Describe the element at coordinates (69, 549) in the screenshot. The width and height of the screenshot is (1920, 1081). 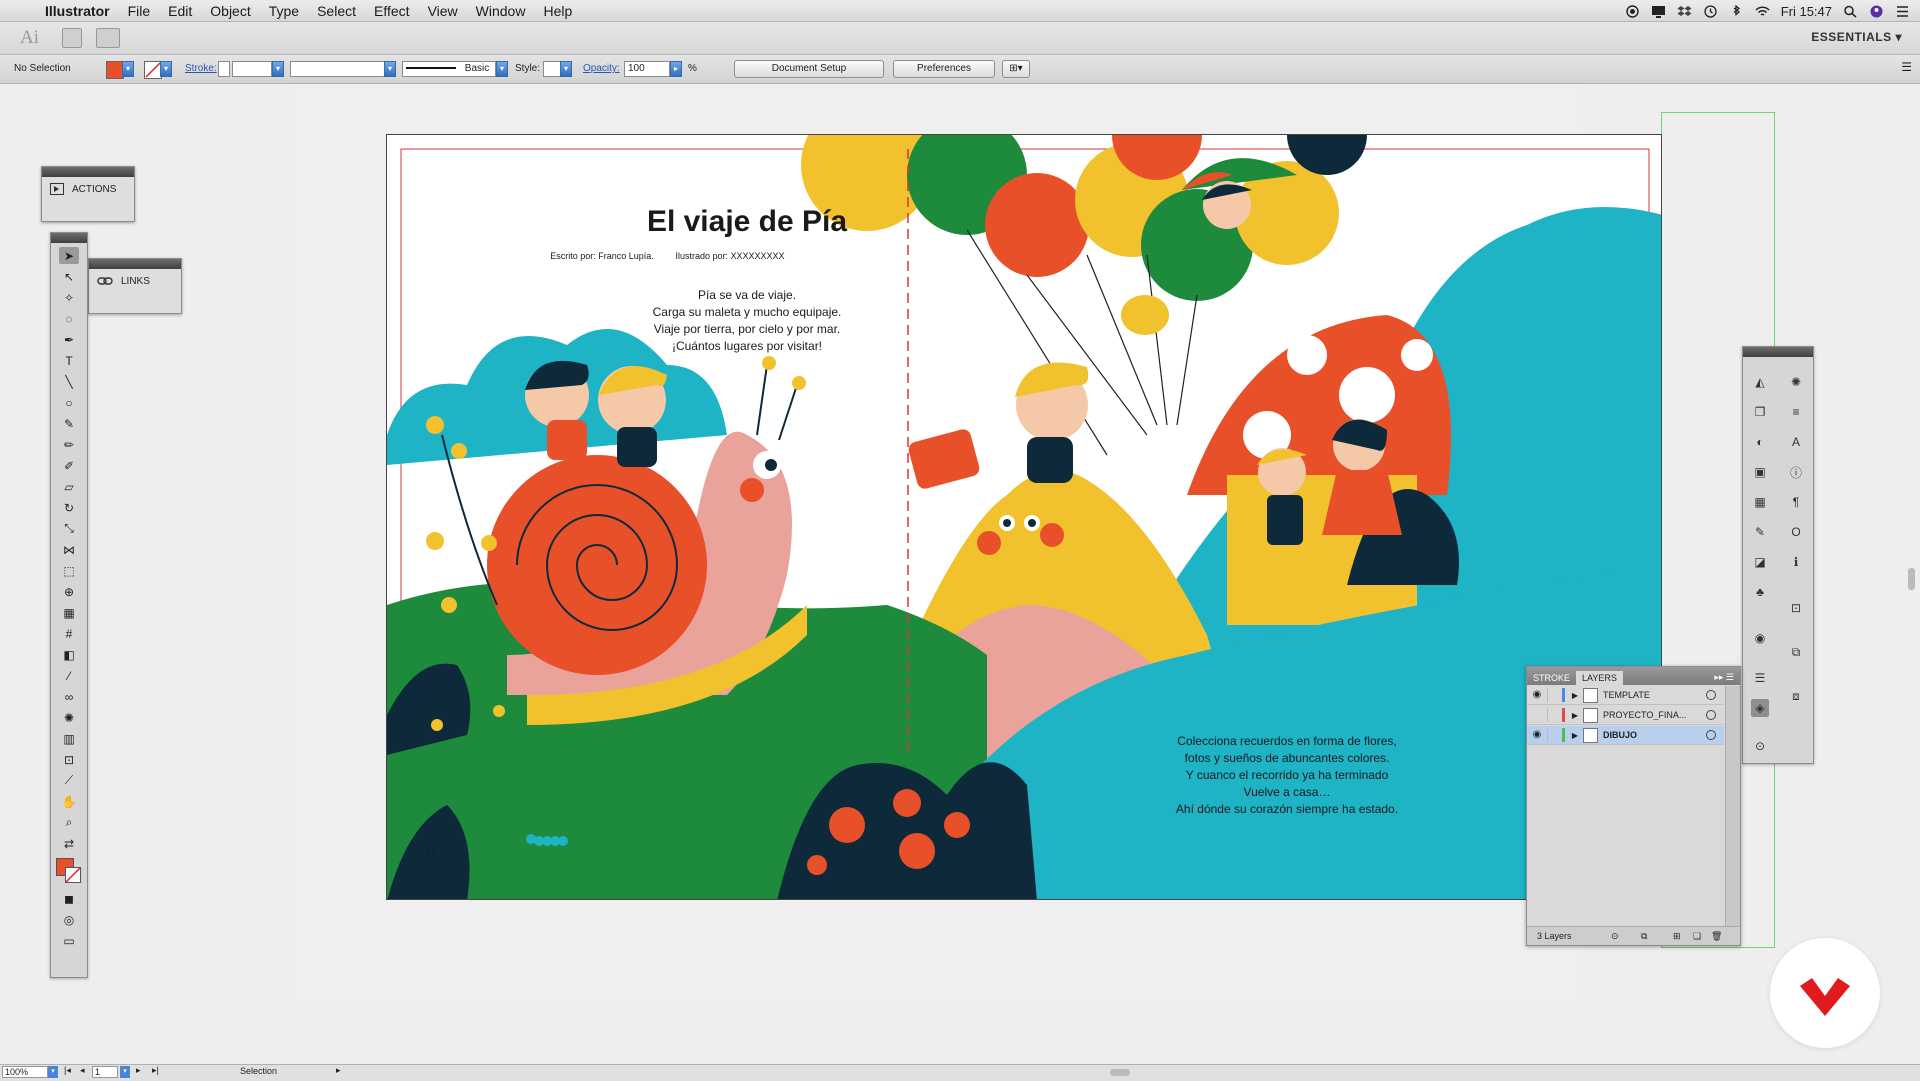
I see `width-tool-icon: ⋈` at that location.